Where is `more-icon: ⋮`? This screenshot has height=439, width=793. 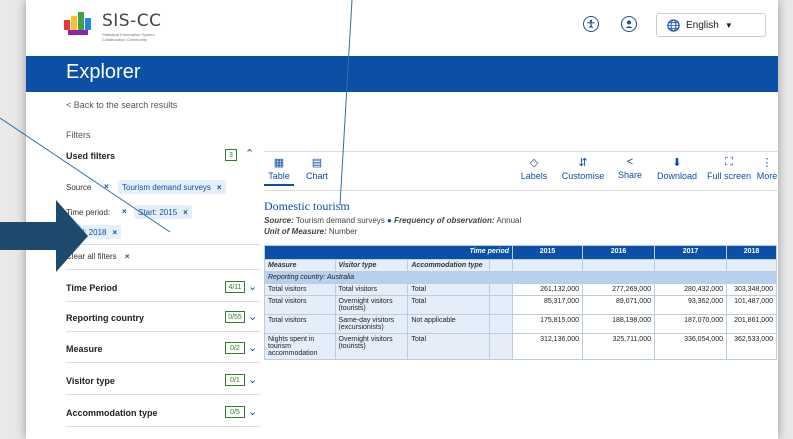
more-icon: ⋮ is located at coordinates (767, 163).